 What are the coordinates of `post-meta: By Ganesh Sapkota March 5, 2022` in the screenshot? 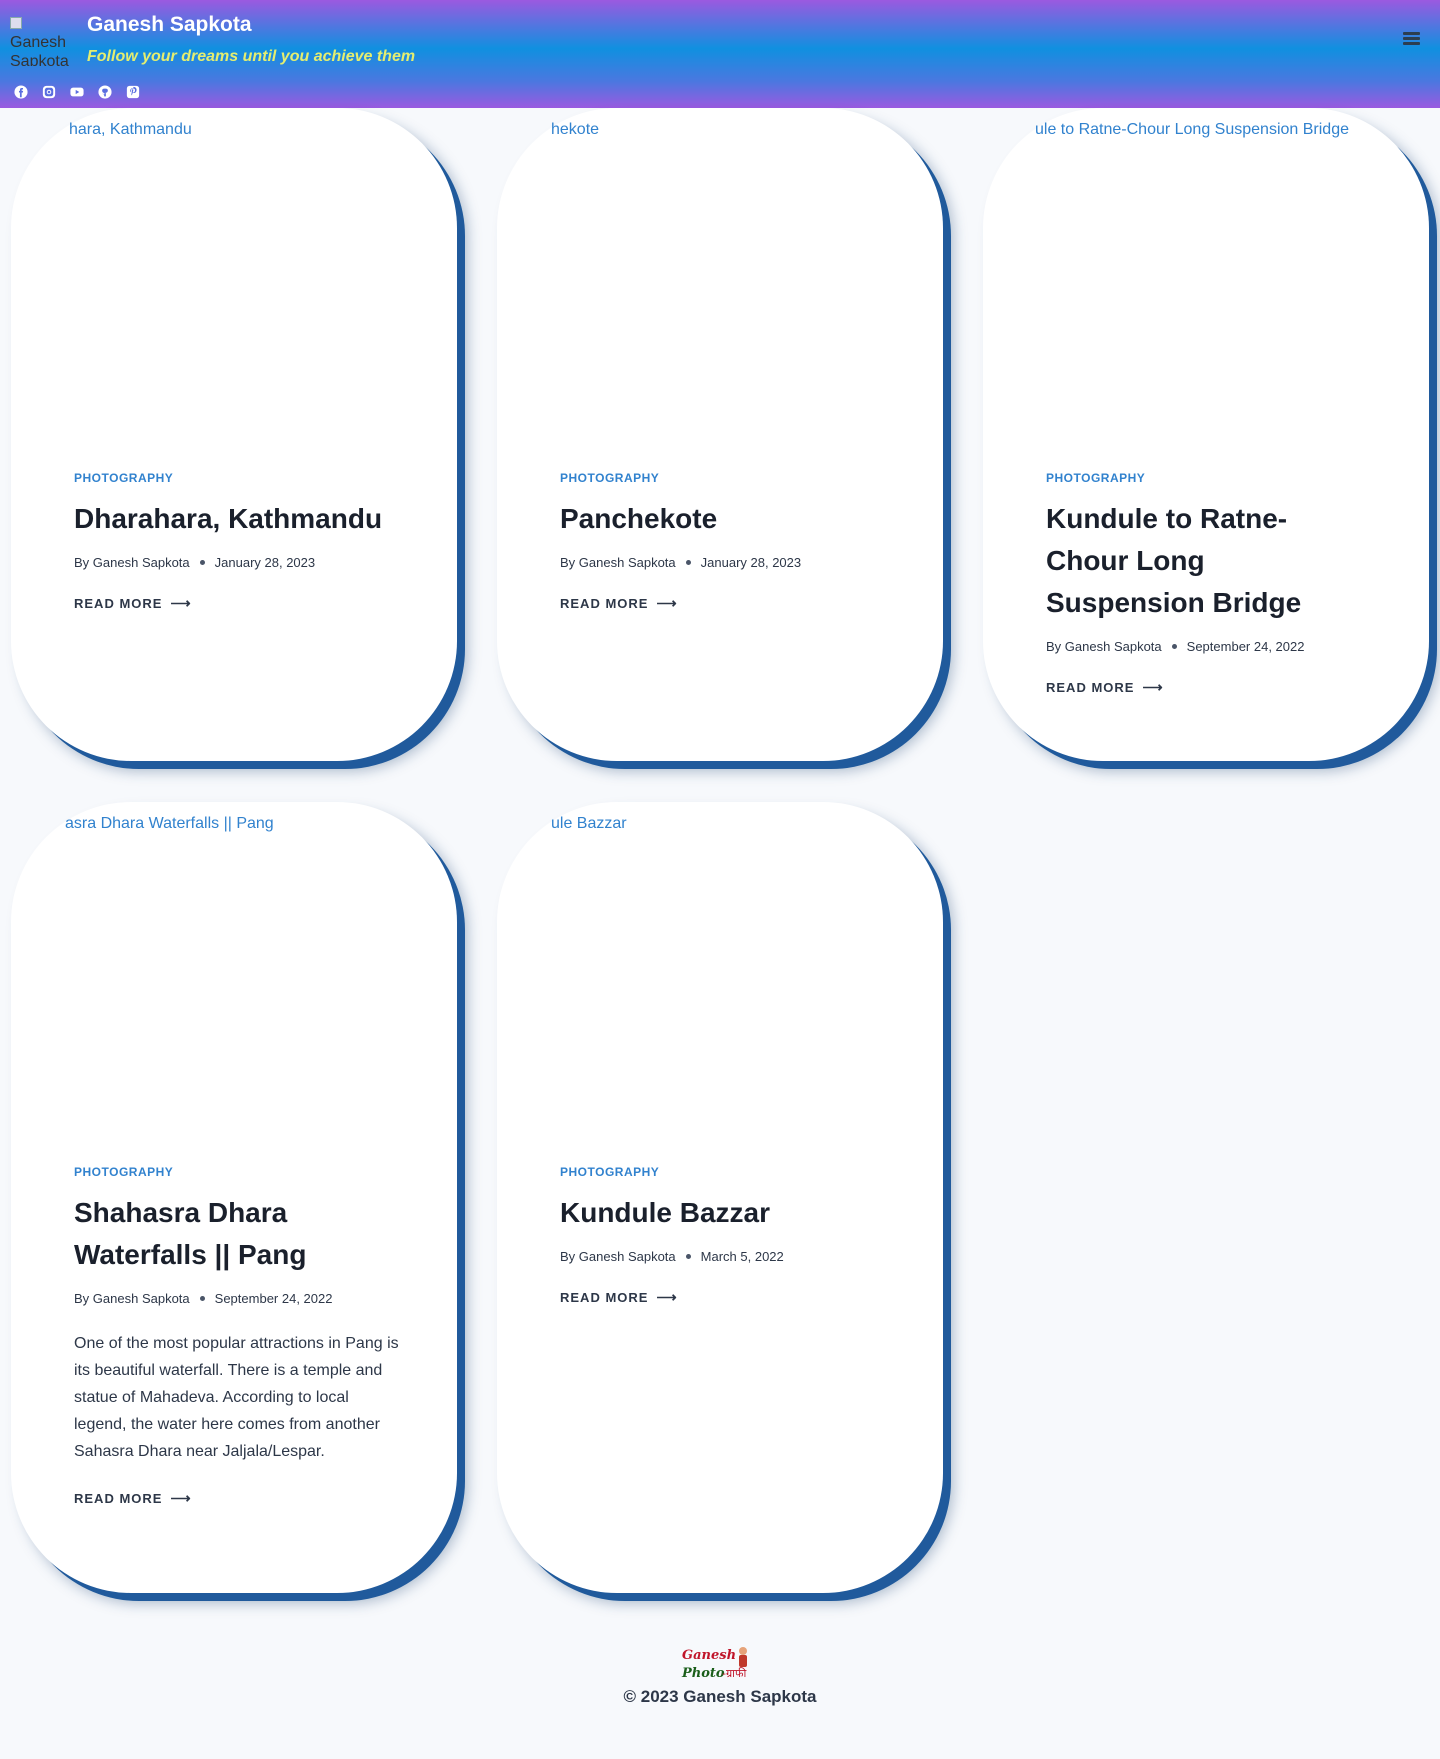 It's located at (725, 1256).